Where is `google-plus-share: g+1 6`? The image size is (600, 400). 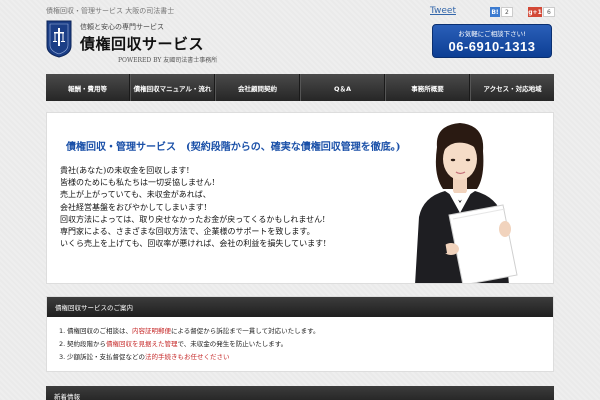
google-plus-share: g+1 6 is located at coordinates (541, 12).